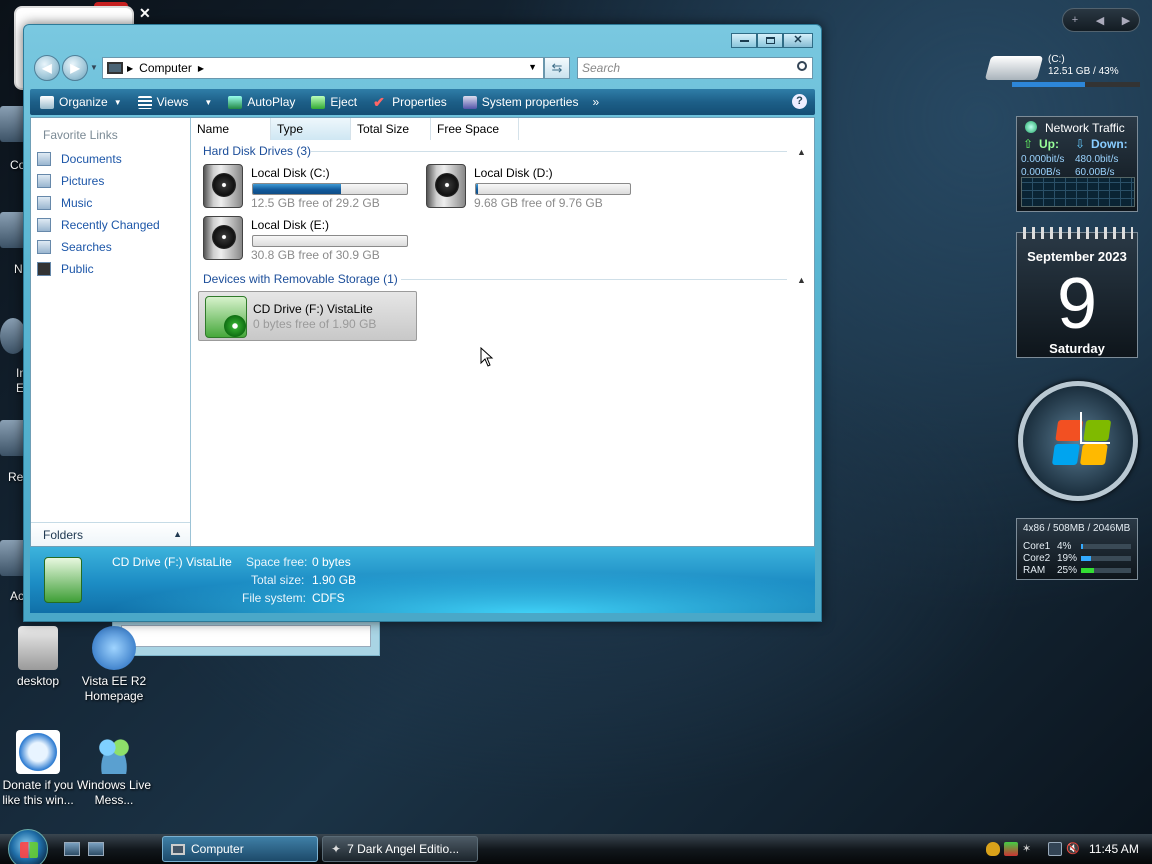 The height and width of the screenshot is (864, 1152). I want to click on properties-button: ✔ Properties, so click(410, 102).